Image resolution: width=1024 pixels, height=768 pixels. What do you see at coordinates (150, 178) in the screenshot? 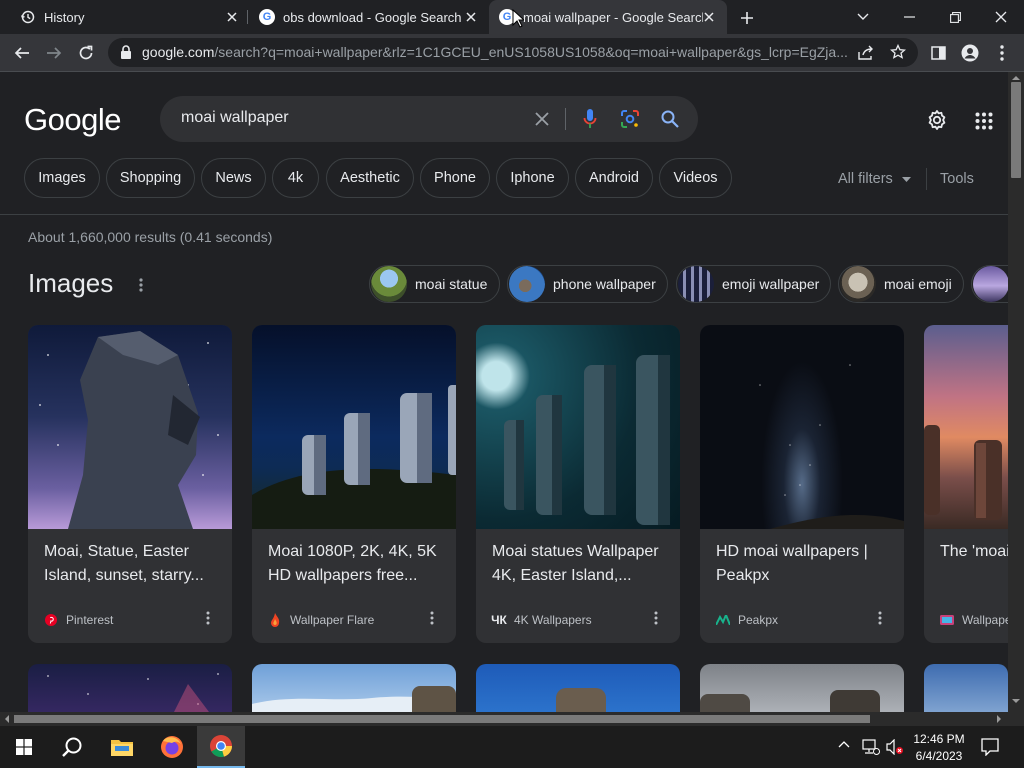
I see `chip-shopping: Shopping` at bounding box center [150, 178].